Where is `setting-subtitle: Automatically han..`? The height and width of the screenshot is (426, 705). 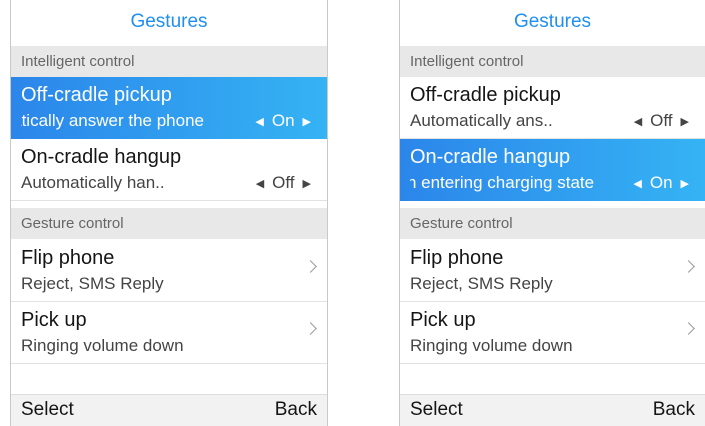
setting-subtitle: Automatically han.. is located at coordinates (93, 182).